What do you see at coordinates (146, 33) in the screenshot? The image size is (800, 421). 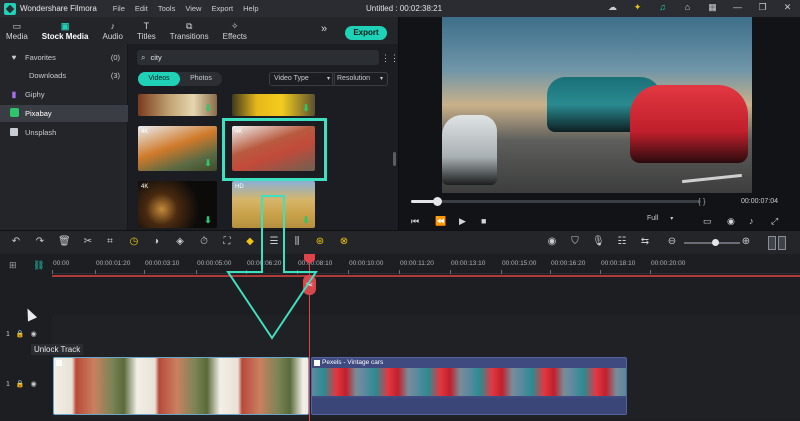 I see `tab-titles: T Titles` at bounding box center [146, 33].